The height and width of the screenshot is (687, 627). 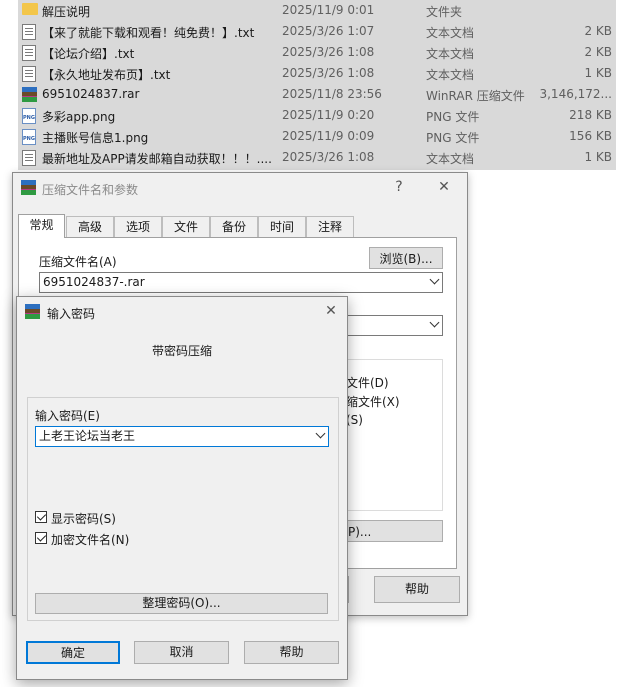 I want to click on dialog-title: 压缩文件名和参数, so click(x=90, y=190).